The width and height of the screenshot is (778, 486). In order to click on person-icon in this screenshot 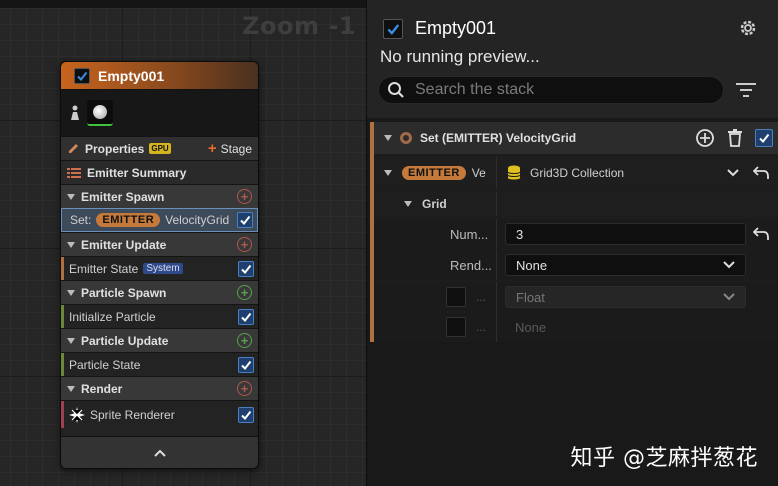, I will do `click(75, 113)`.